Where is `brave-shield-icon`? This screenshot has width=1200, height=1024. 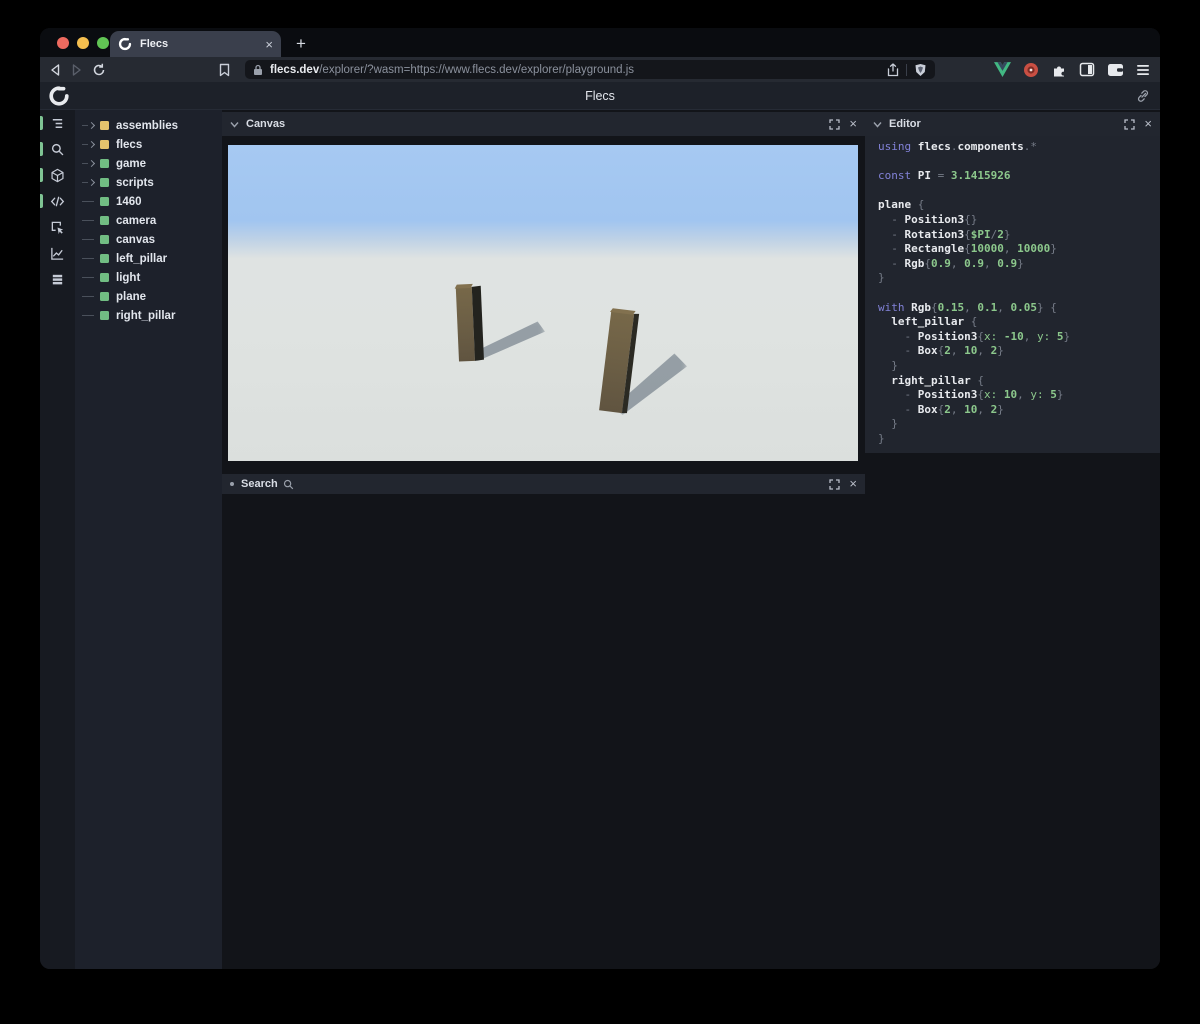
brave-shield-icon is located at coordinates (920, 70).